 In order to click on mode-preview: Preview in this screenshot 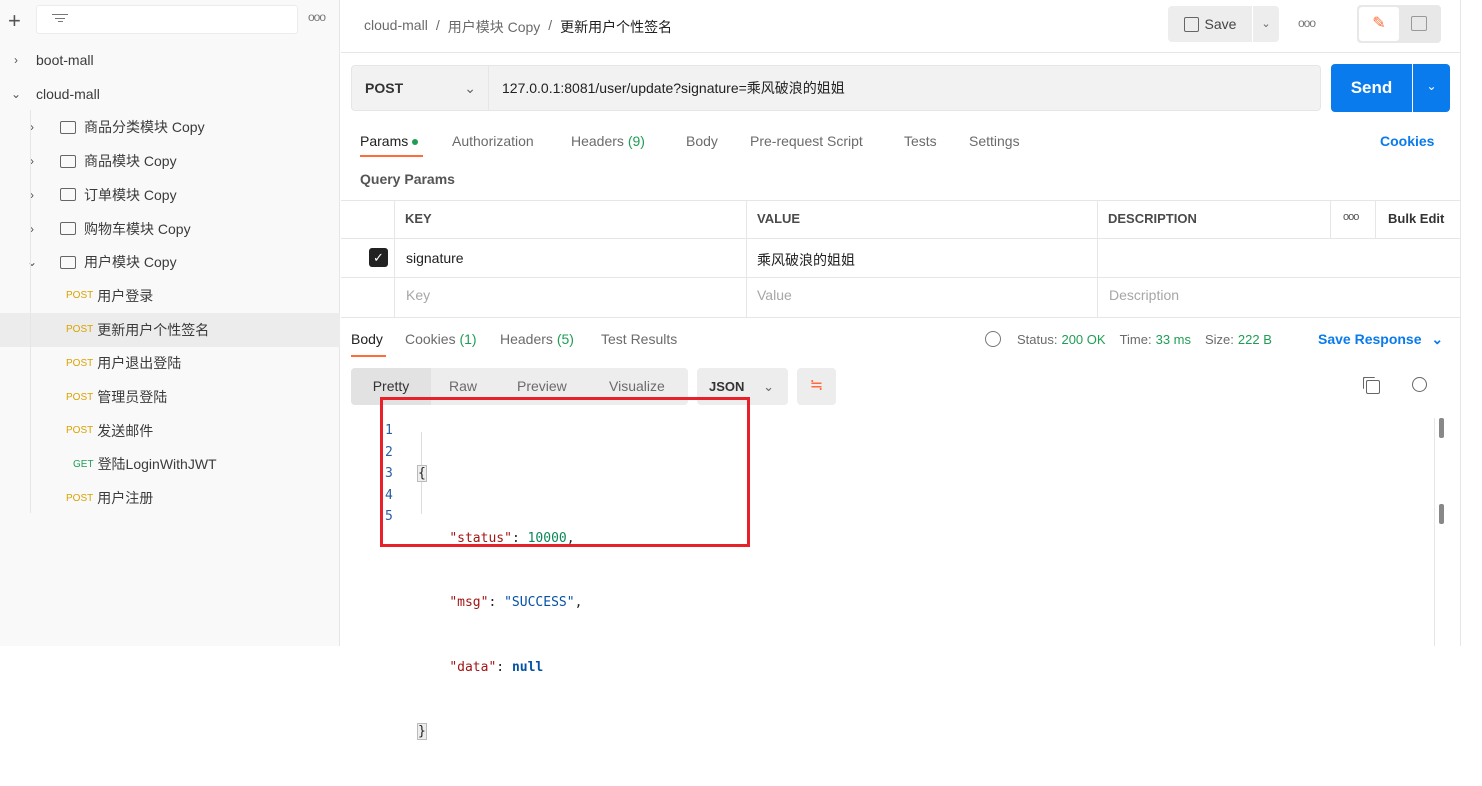, I will do `click(542, 386)`.